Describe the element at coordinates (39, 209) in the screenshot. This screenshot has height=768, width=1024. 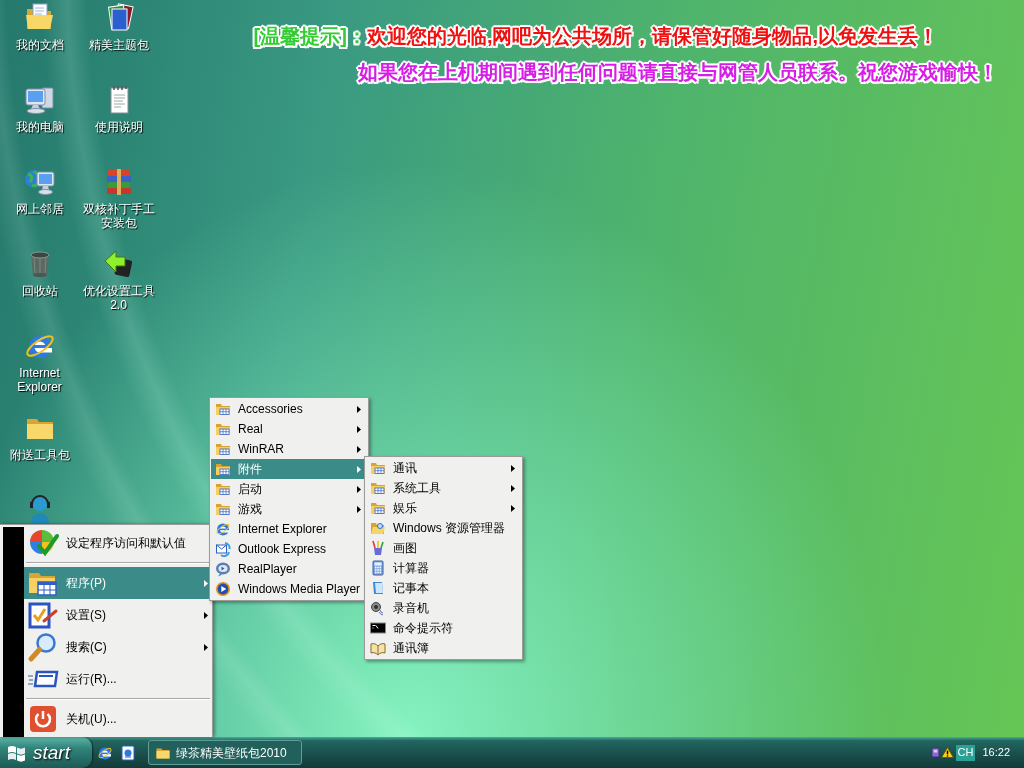
I see `icon-label: 网上邻居` at that location.